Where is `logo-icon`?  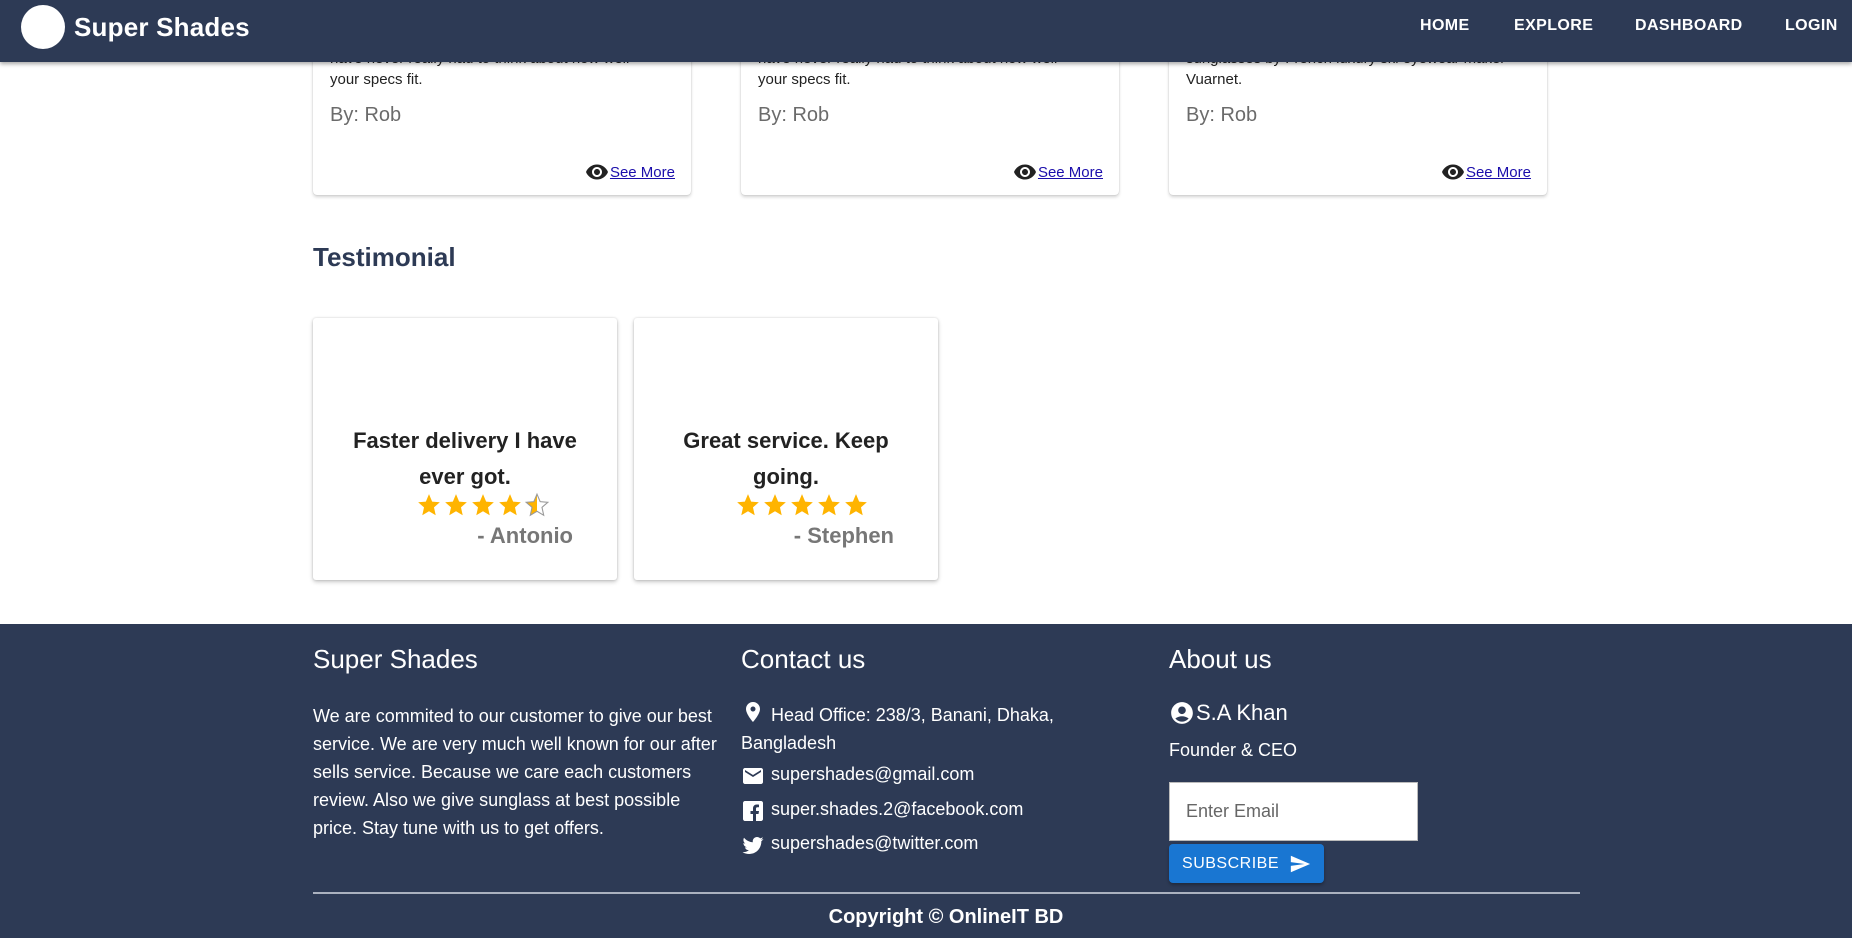
logo-icon is located at coordinates (43, 27).